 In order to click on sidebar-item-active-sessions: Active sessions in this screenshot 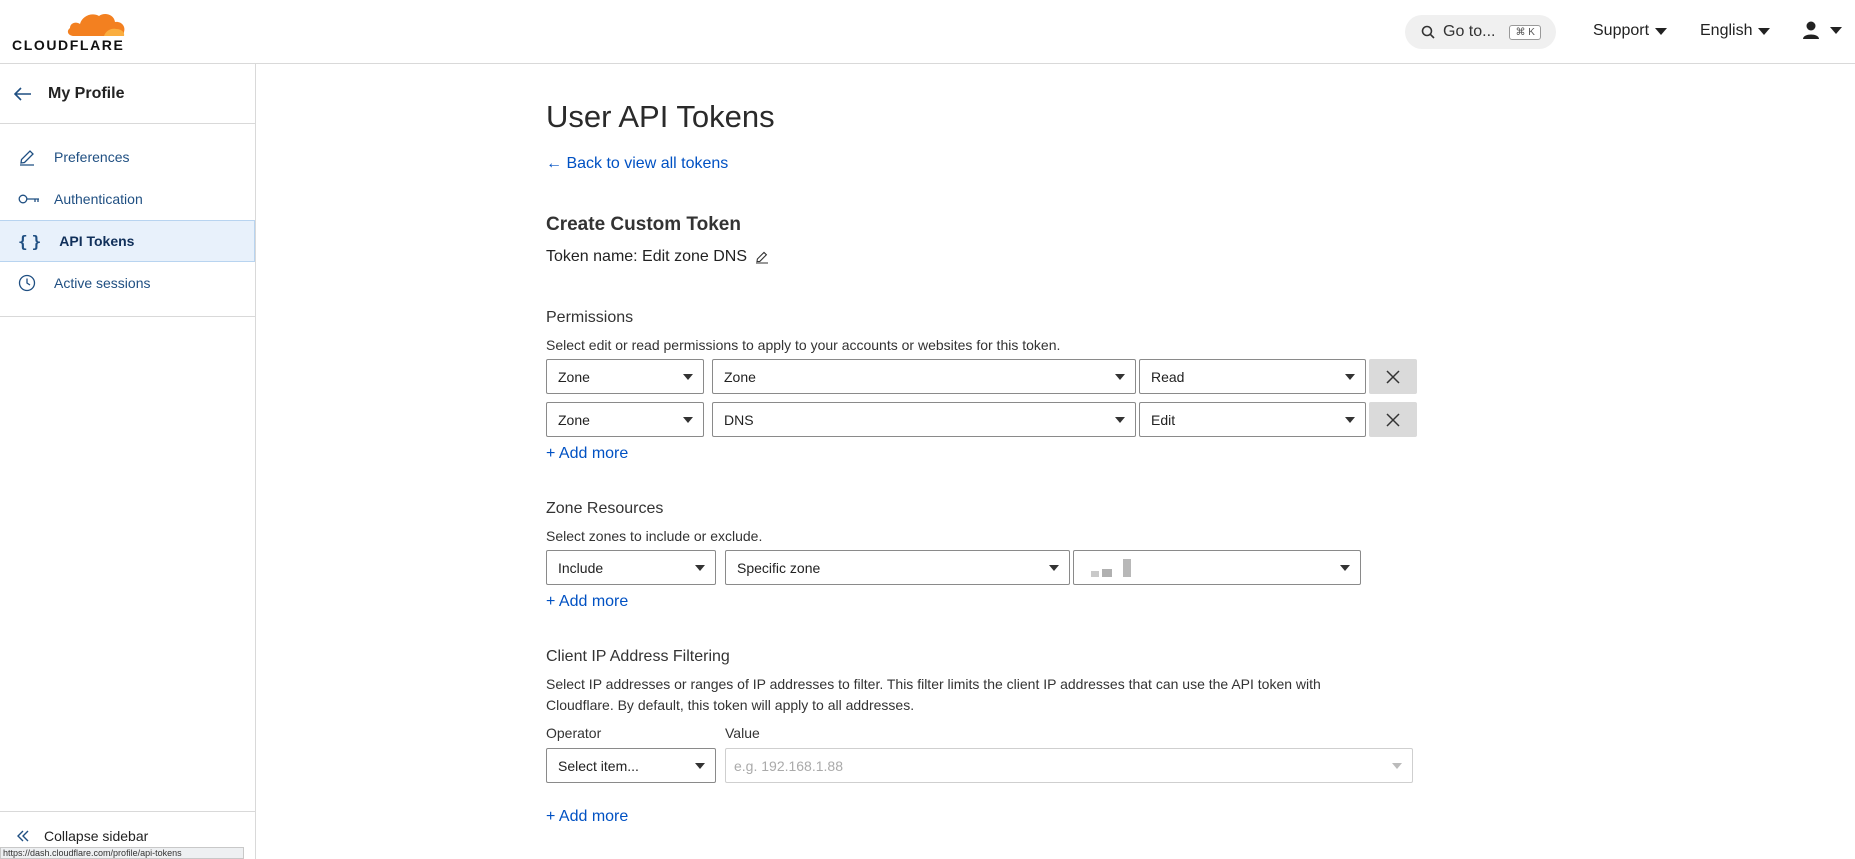, I will do `click(127, 283)`.